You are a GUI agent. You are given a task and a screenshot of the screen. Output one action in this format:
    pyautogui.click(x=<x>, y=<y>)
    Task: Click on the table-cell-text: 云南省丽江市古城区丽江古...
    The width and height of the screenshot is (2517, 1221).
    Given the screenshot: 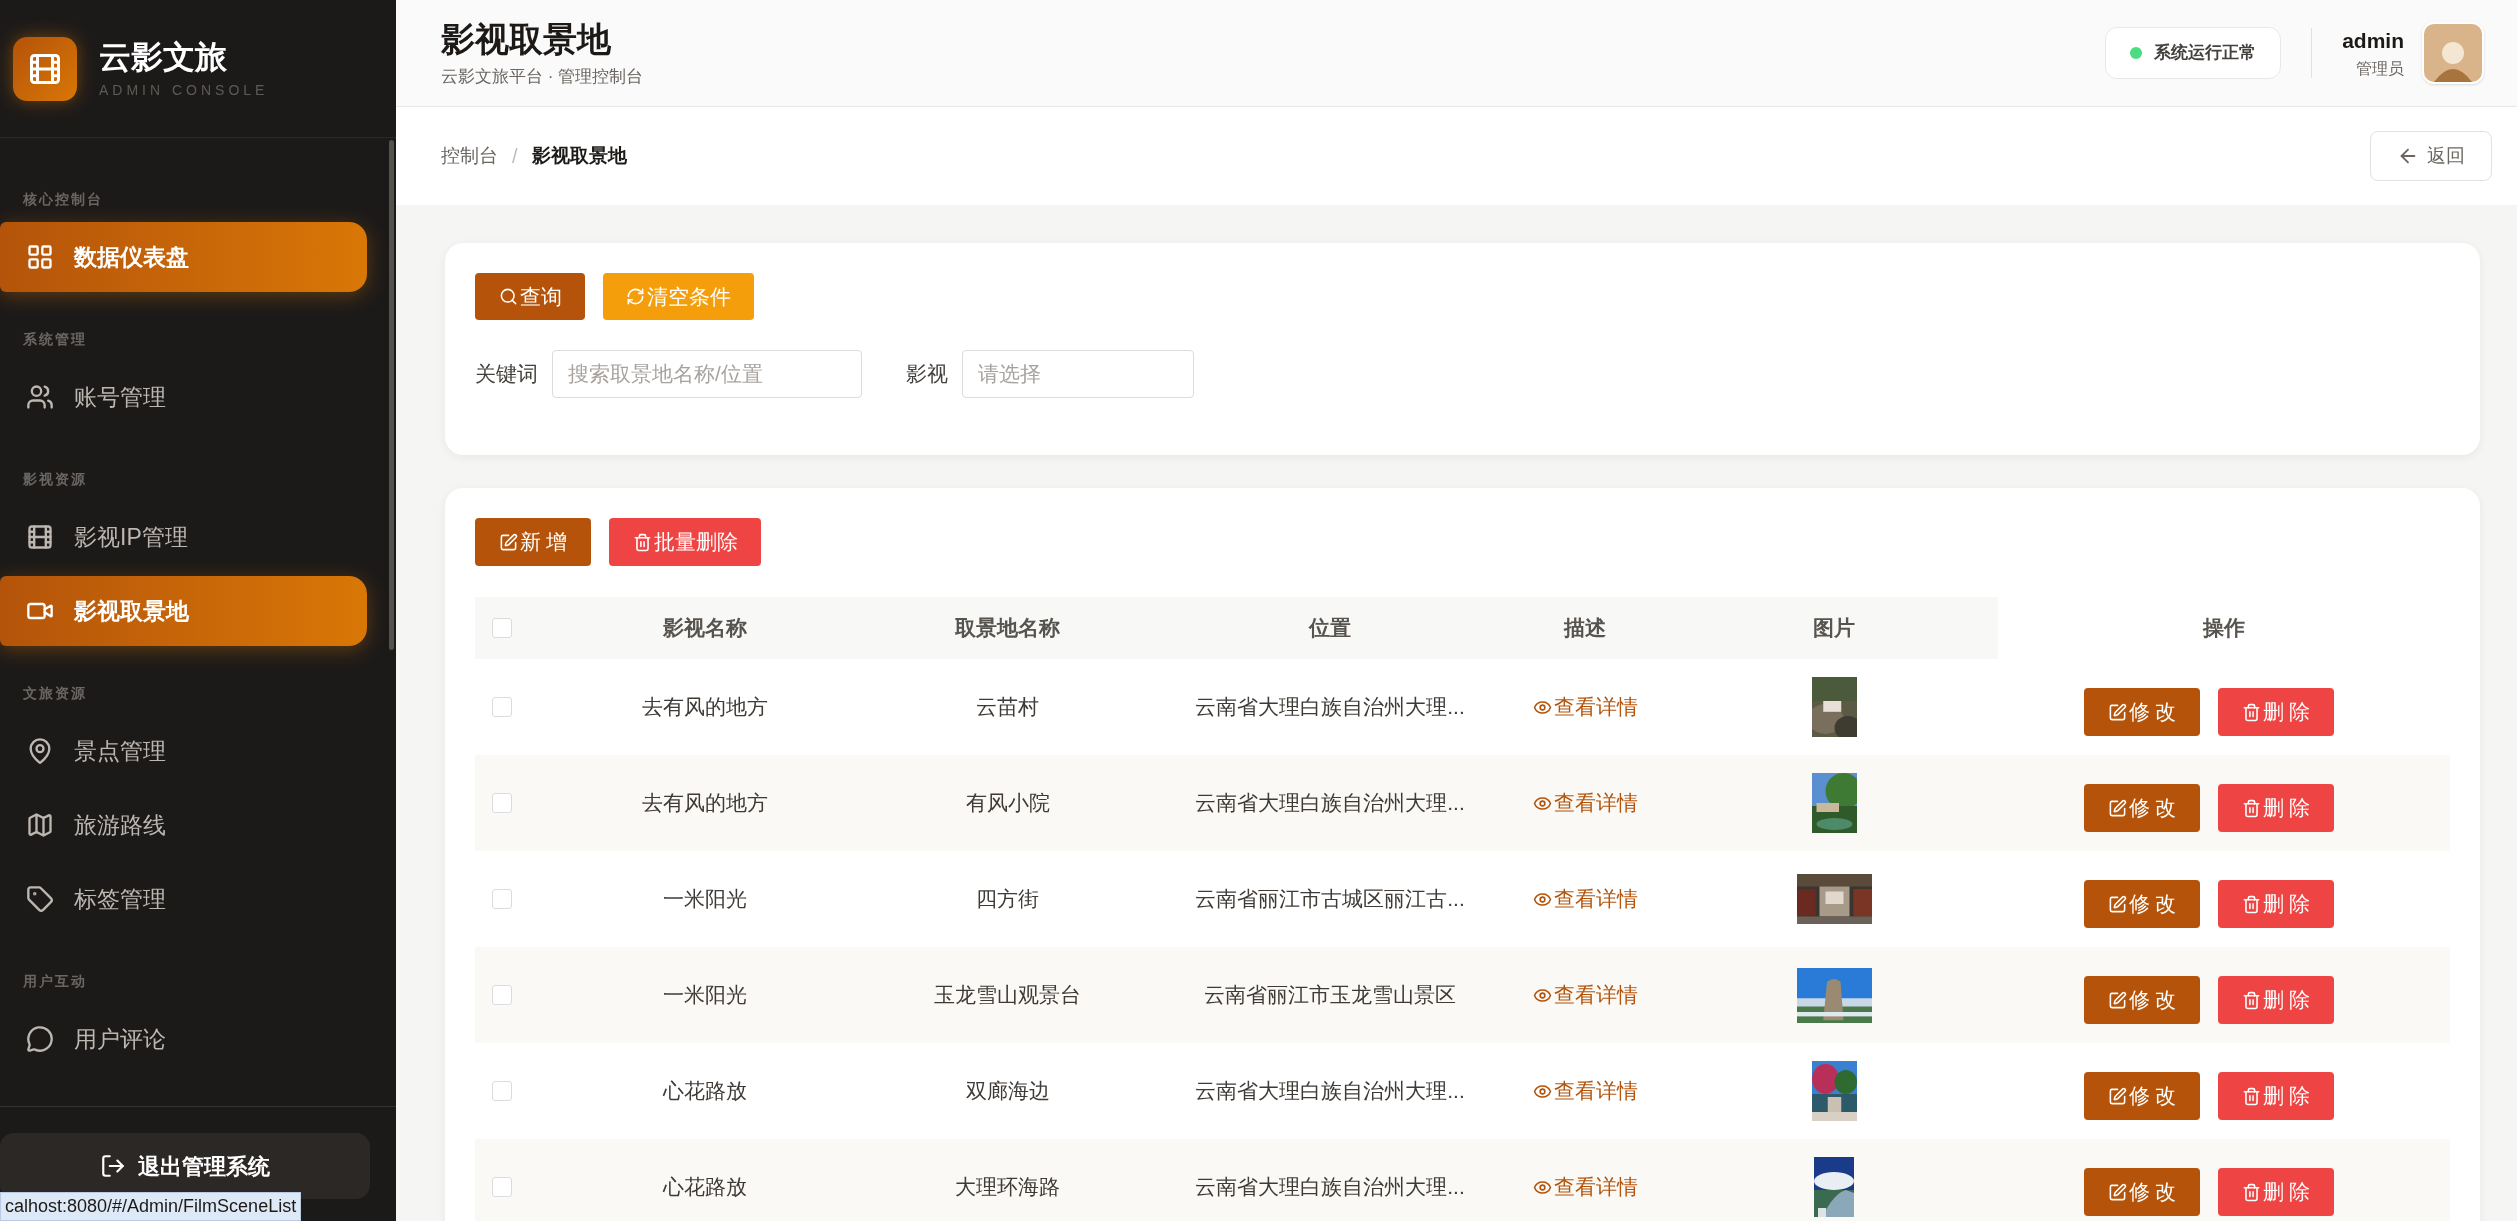 What is the action you would take?
    pyautogui.click(x=1330, y=899)
    